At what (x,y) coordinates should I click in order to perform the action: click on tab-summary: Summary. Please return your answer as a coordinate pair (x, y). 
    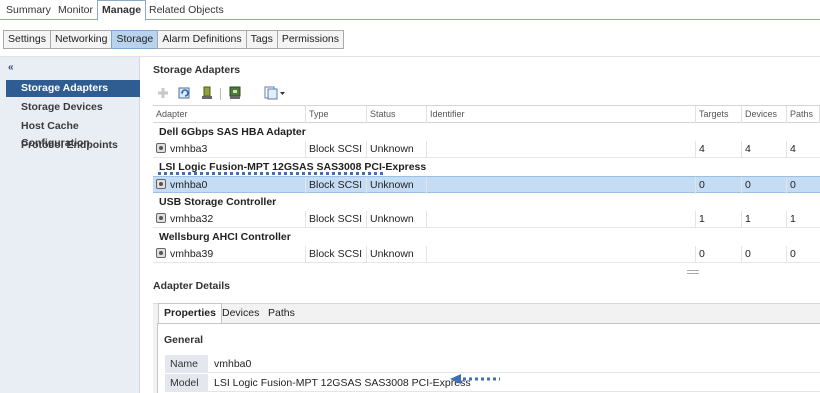
    Looking at the image, I should click on (28, 11).